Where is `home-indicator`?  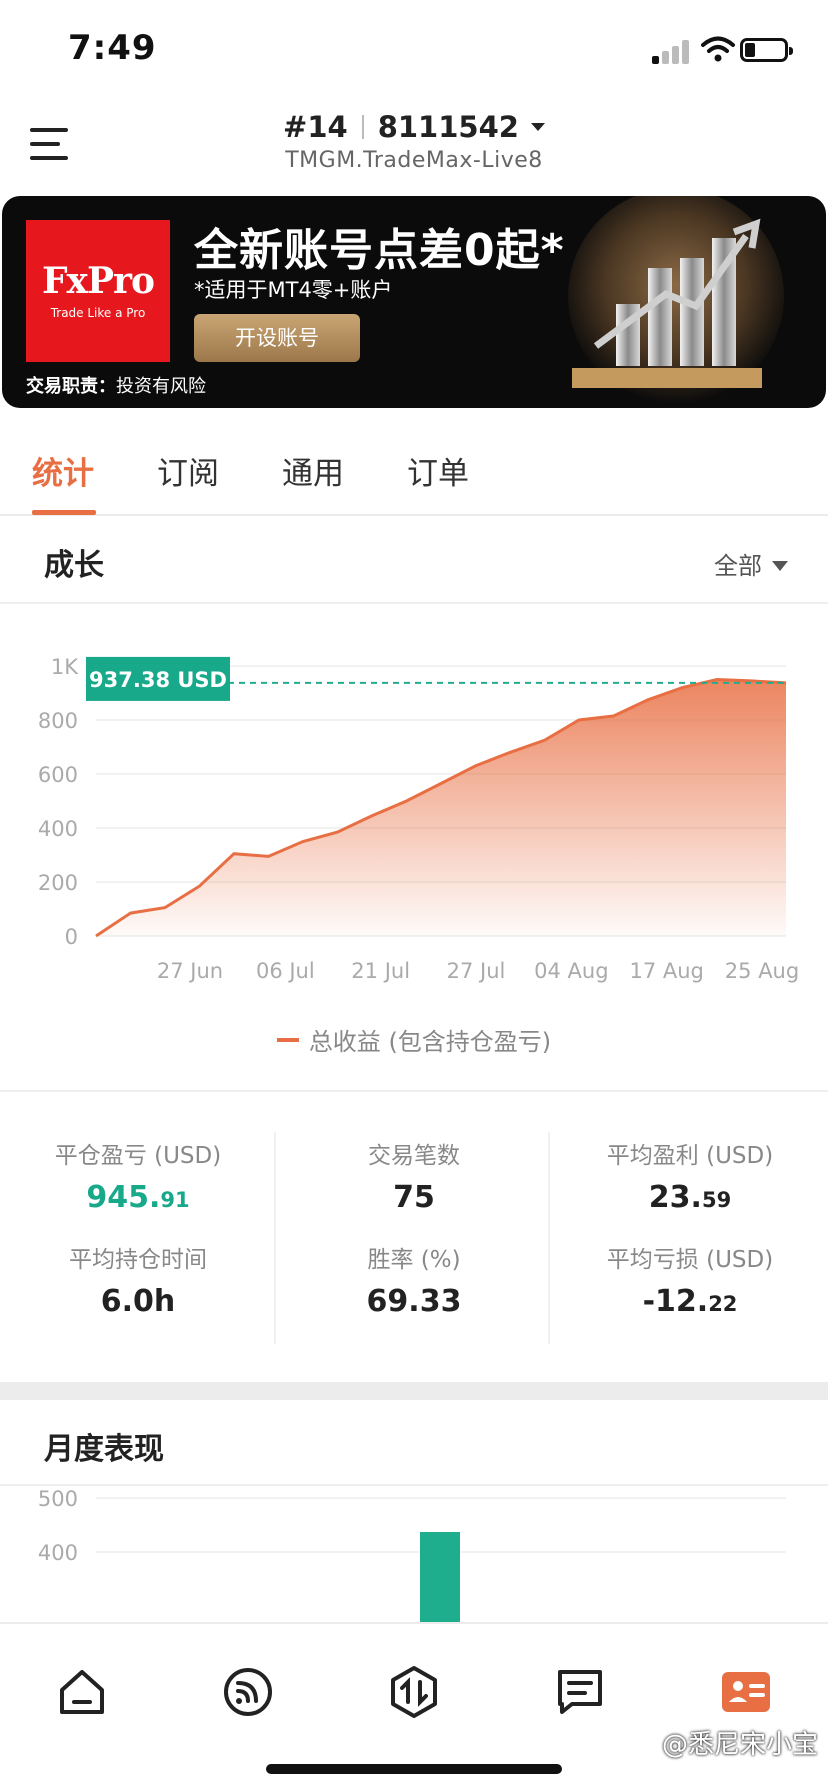 home-indicator is located at coordinates (414, 1769).